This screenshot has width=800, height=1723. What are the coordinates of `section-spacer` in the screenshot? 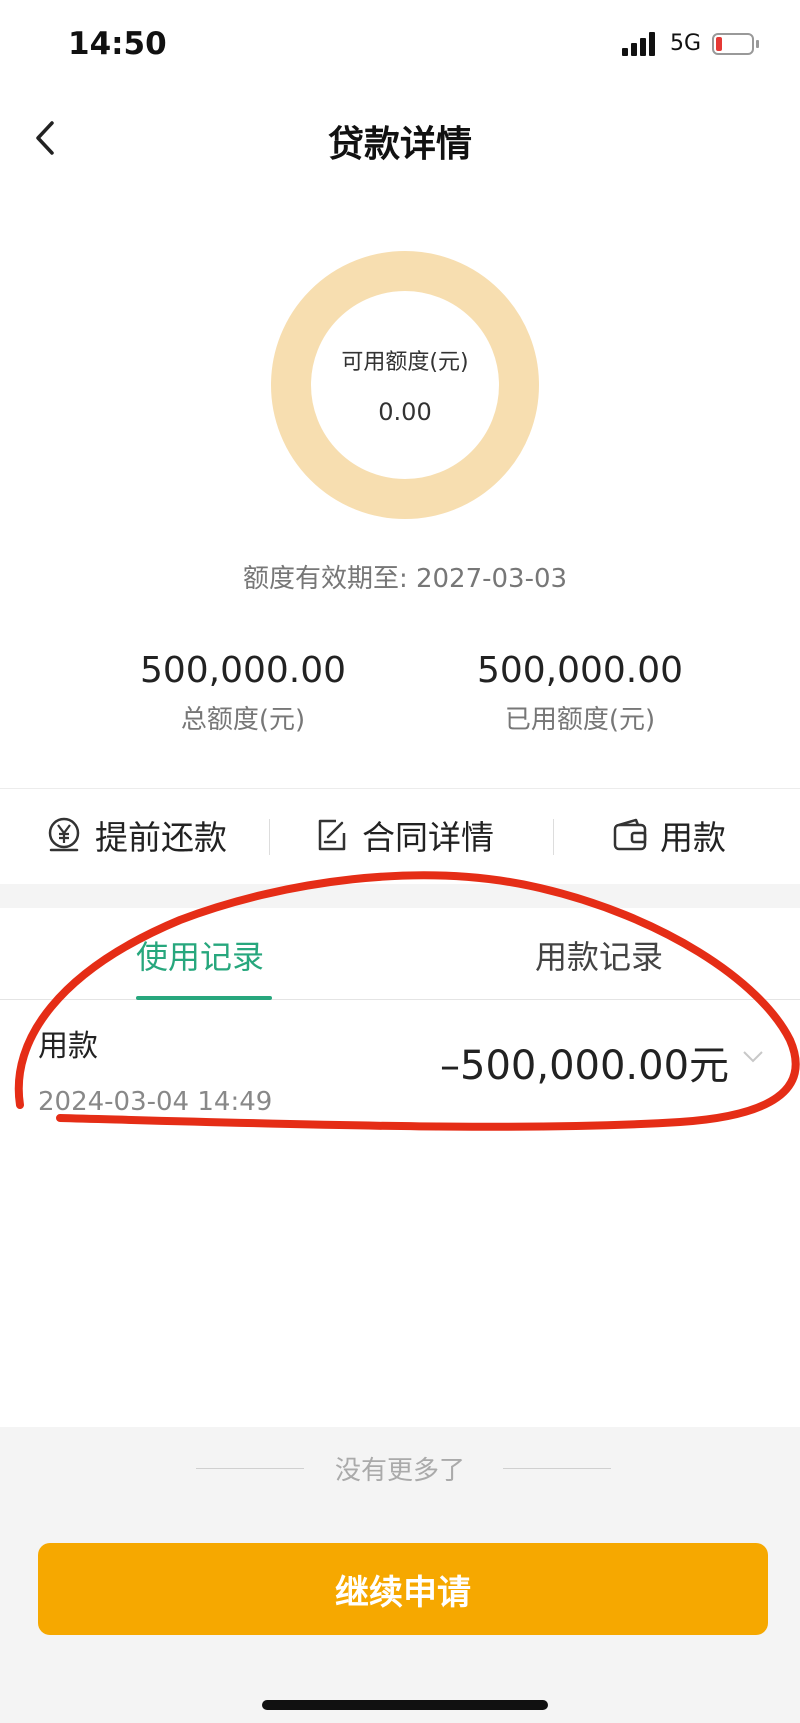 It's located at (400, 896).